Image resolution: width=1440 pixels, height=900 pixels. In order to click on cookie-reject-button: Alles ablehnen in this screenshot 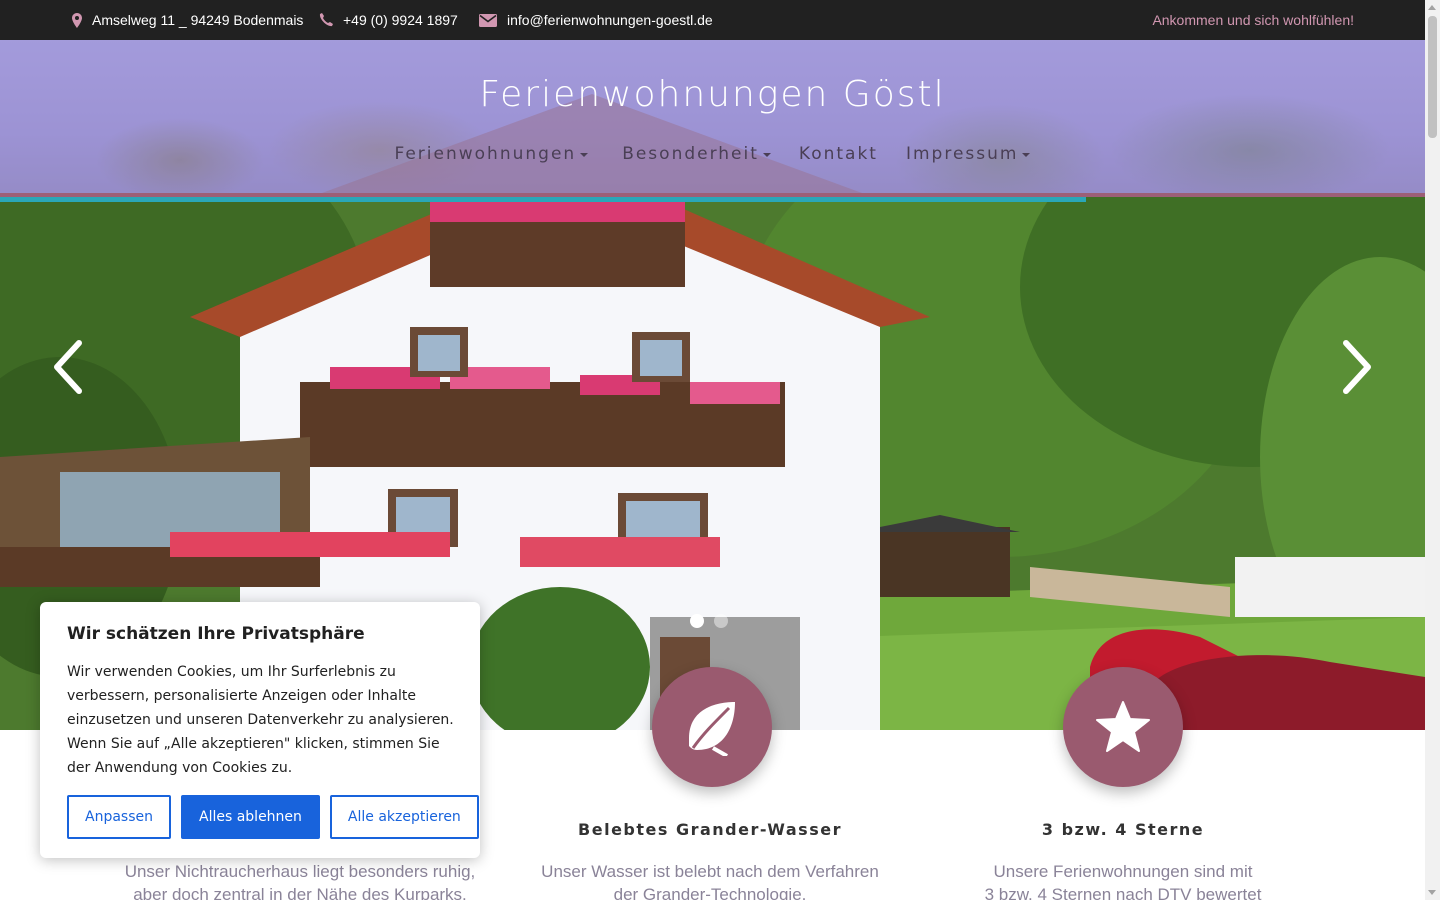, I will do `click(250, 817)`.